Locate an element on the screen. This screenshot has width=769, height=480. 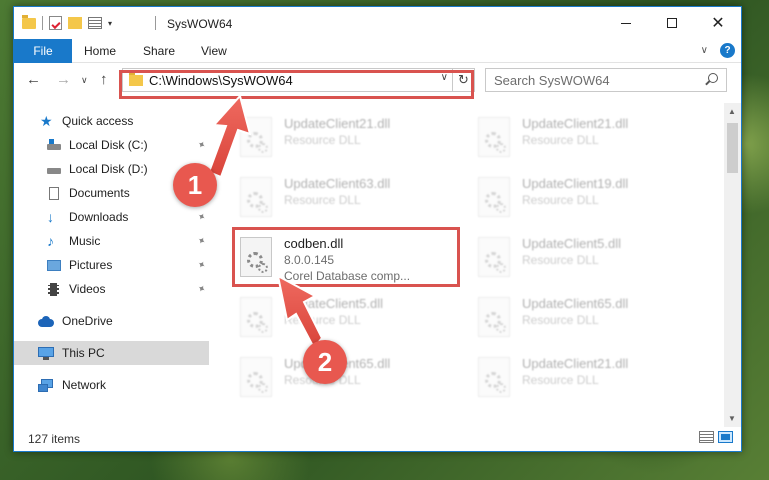
close-button: ✕ is located at coordinates (718, 23).